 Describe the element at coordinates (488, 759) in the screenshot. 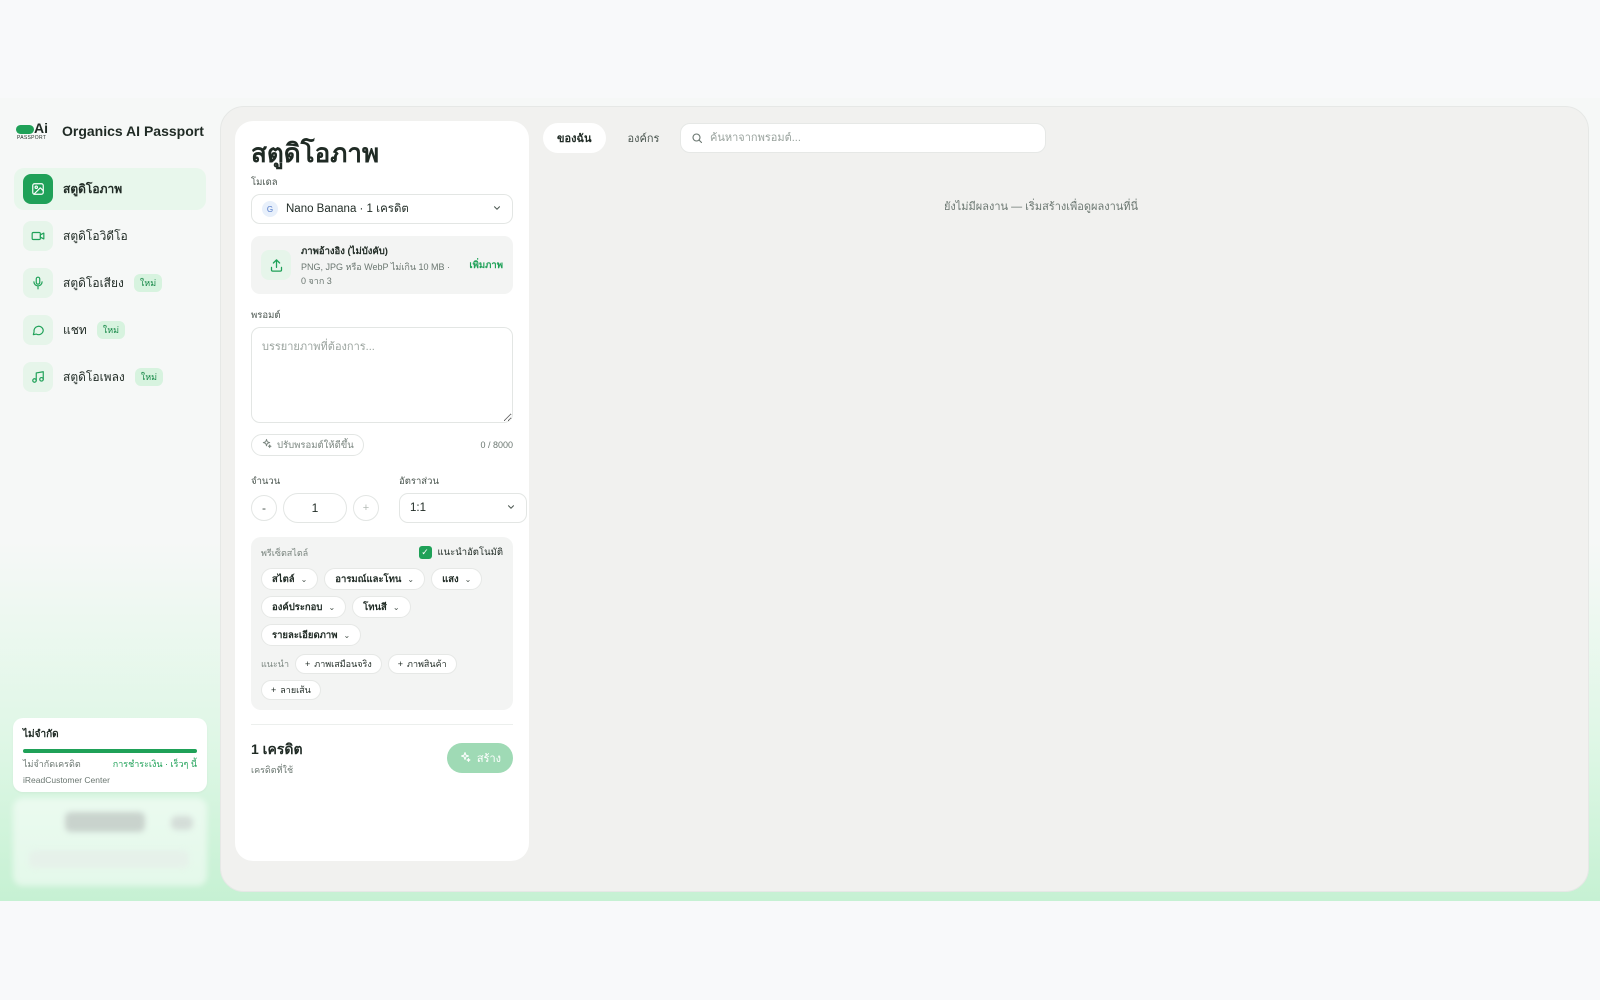

I see `create-button-label: สร้าง` at that location.